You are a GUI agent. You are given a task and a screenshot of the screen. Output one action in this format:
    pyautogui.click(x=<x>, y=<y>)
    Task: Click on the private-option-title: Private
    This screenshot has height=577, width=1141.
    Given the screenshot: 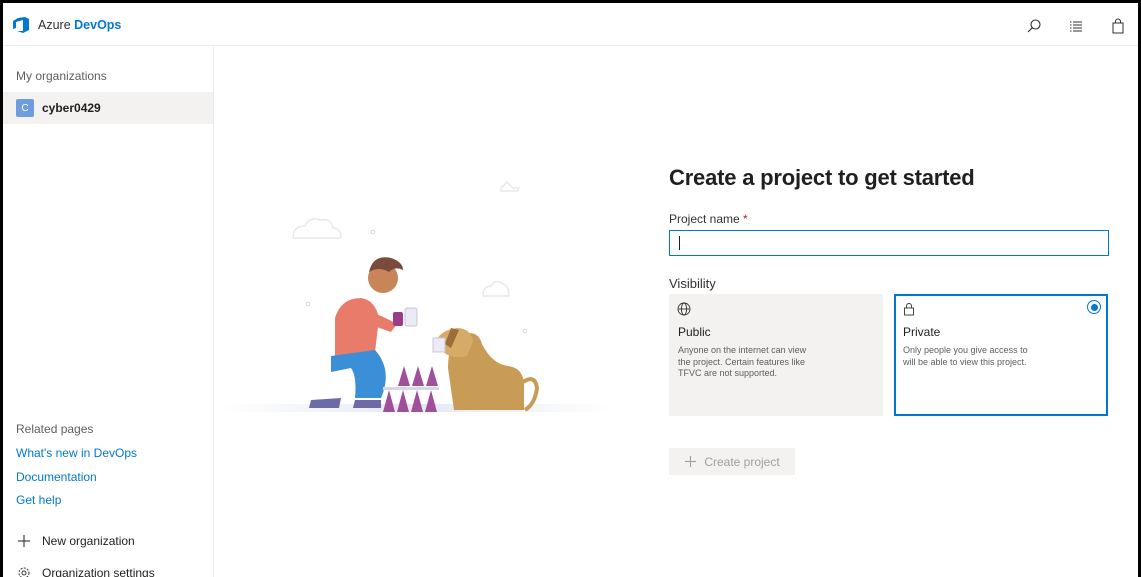 What is the action you would take?
    pyautogui.click(x=922, y=332)
    